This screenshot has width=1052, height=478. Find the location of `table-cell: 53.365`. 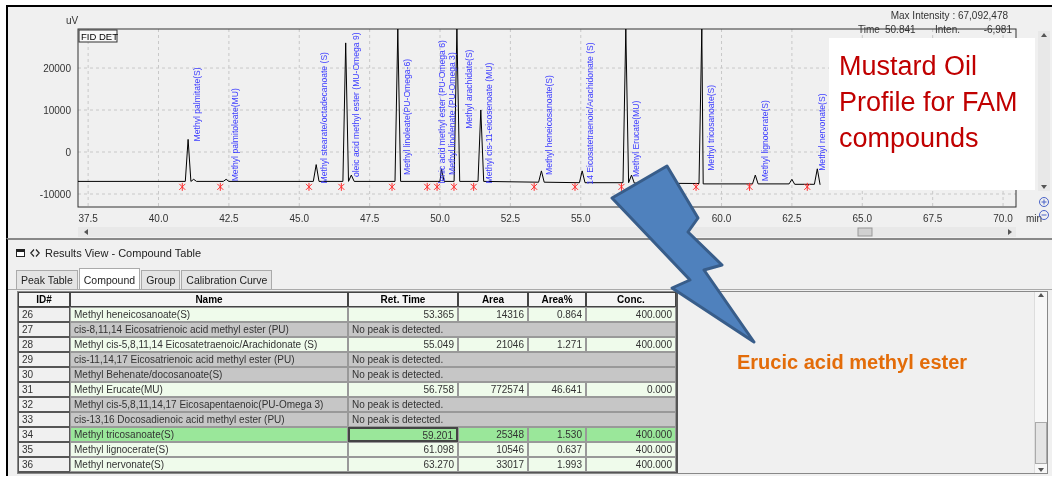

table-cell: 53.365 is located at coordinates (403, 314).